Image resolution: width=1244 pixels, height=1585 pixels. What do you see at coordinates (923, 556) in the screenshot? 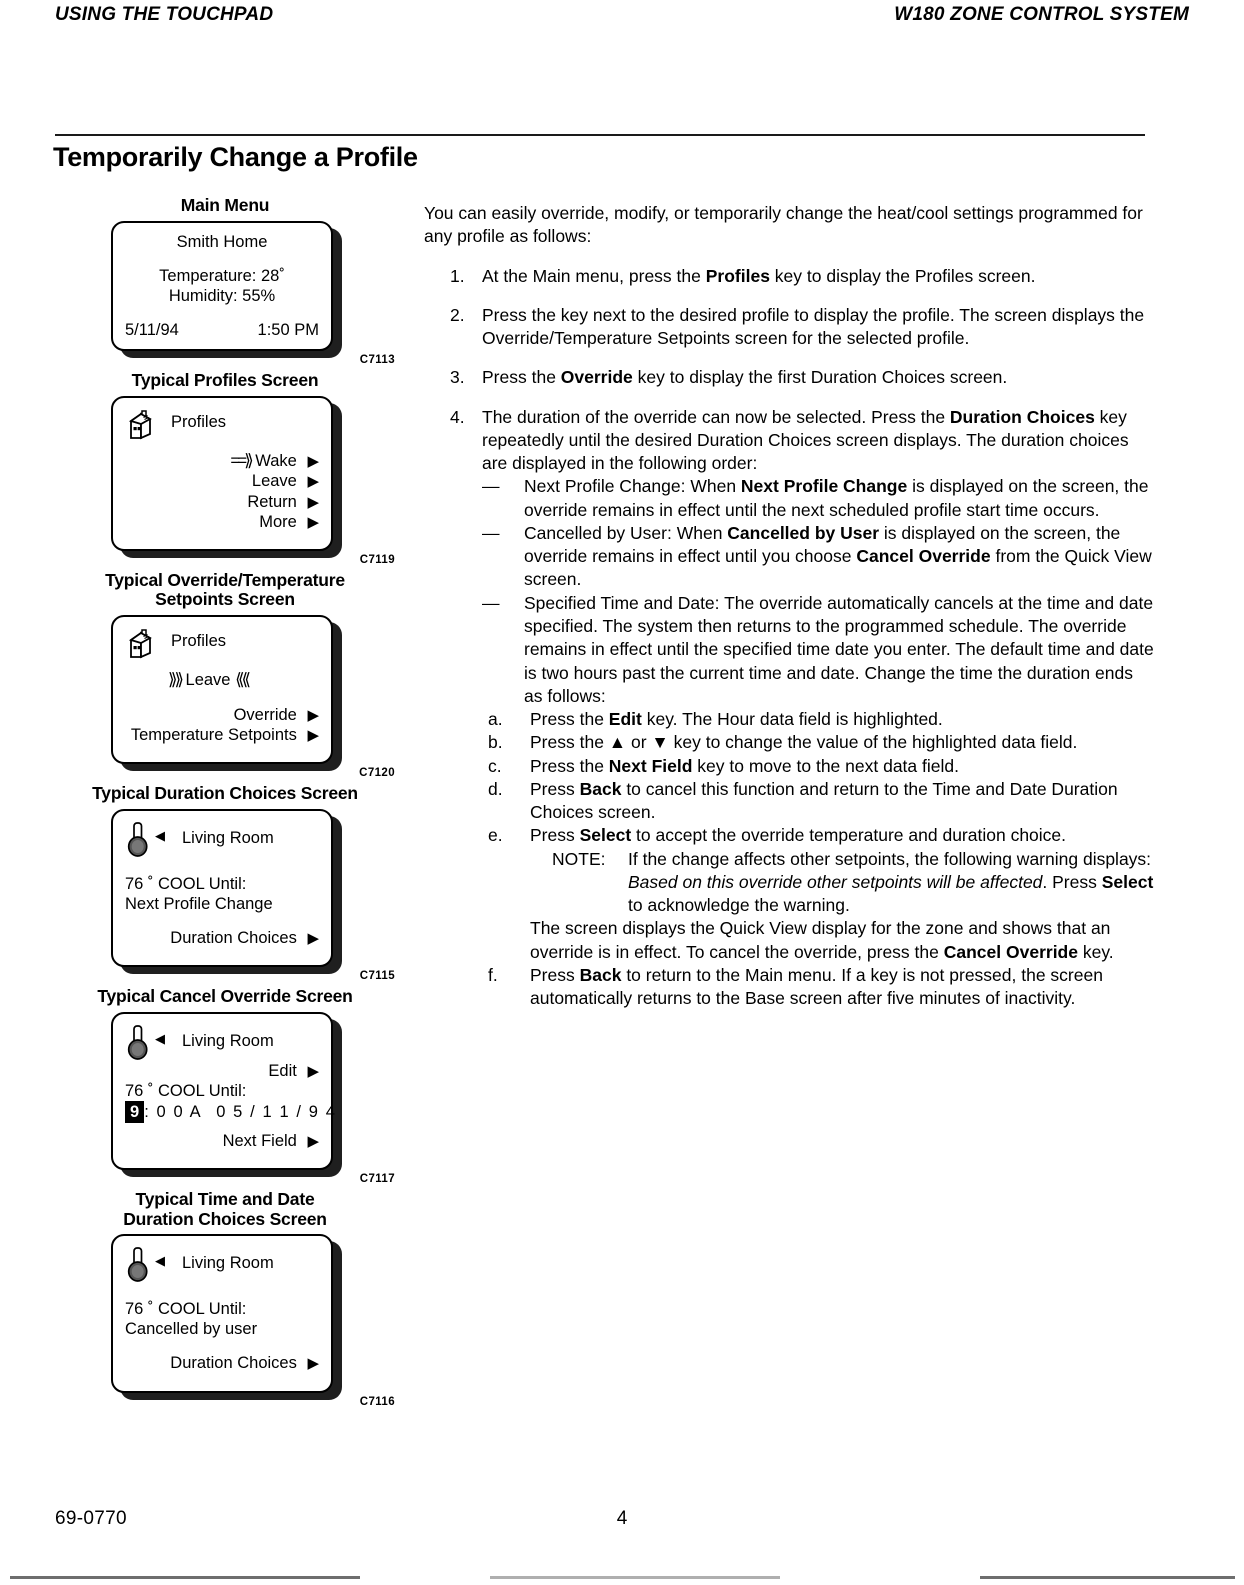
I see `dash-keyword-2: Cancel Override` at bounding box center [923, 556].